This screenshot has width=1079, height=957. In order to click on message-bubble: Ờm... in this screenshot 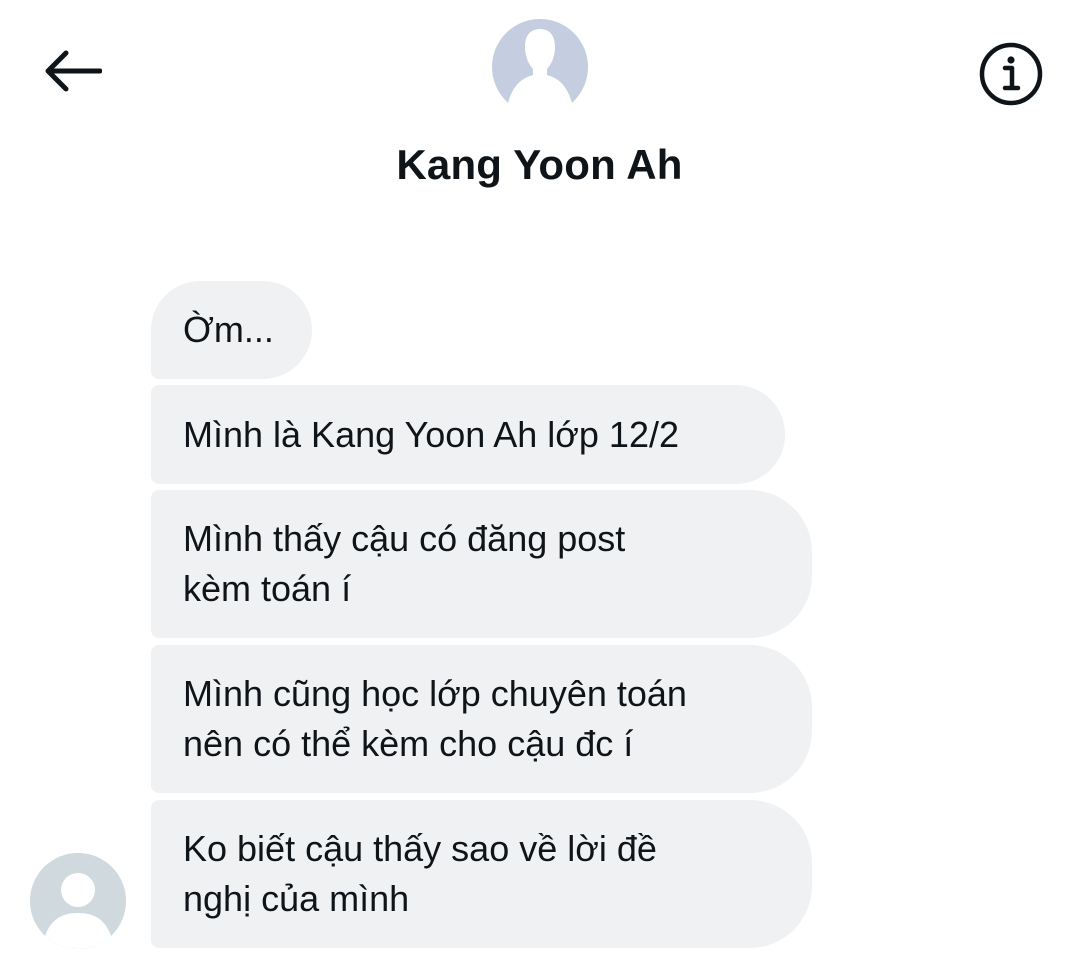, I will do `click(231, 330)`.